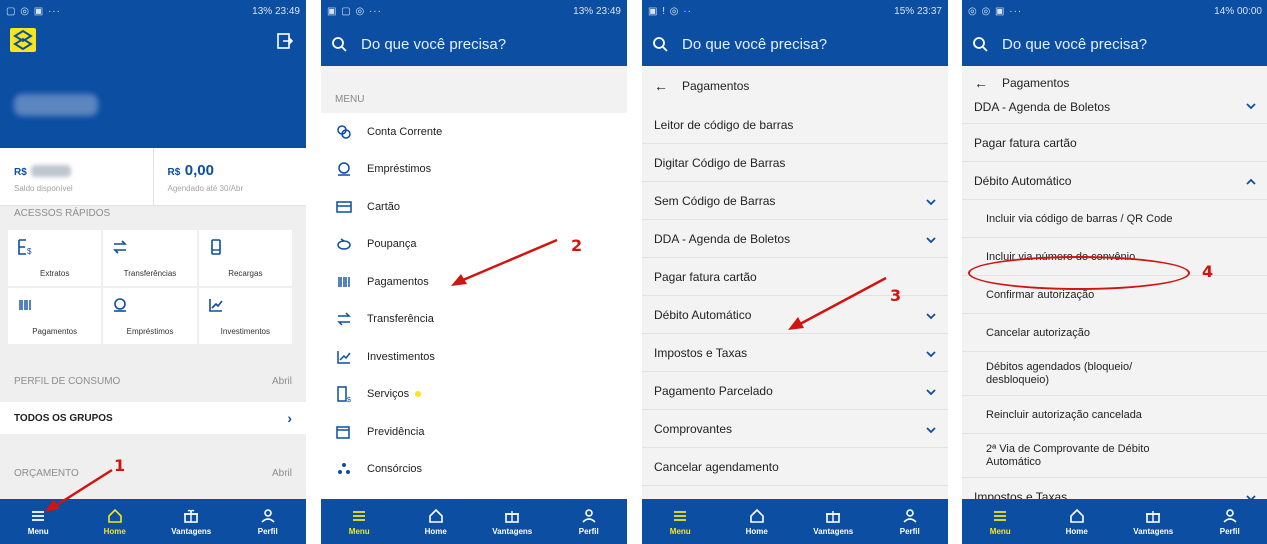 The height and width of the screenshot is (544, 1267). Describe the element at coordinates (150, 258) in the screenshot. I see `quick-transferencias: Transferências` at that location.